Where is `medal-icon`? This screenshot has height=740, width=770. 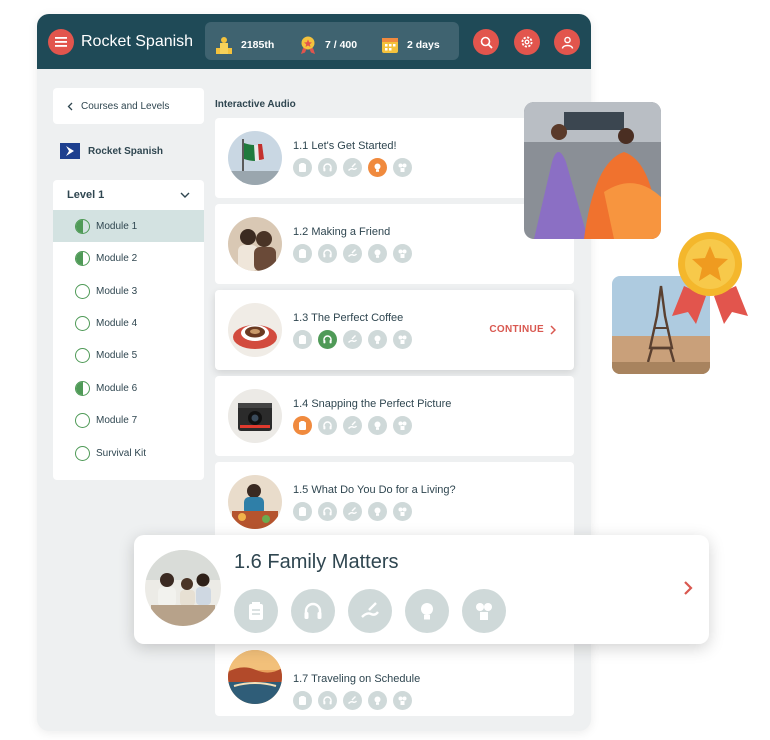
medal-icon is located at coordinates (308, 45).